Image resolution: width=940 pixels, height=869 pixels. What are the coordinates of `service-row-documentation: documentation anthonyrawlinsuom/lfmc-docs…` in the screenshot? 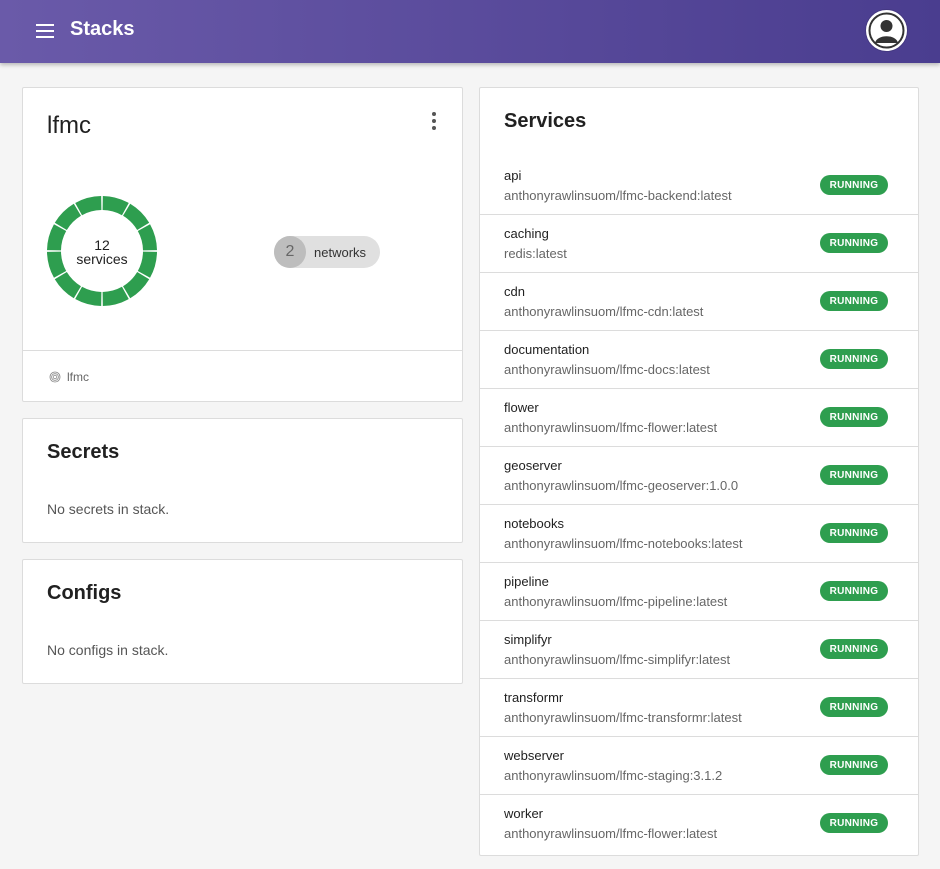 It's located at (699, 360).